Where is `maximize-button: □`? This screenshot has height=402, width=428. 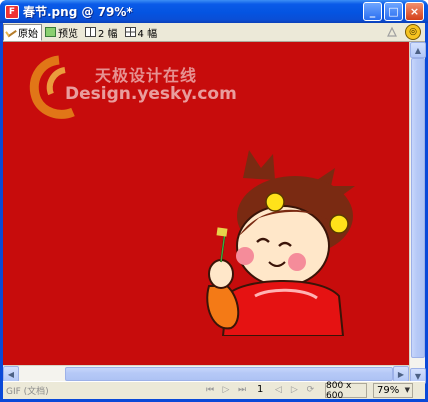 maximize-button: □ is located at coordinates (393, 11).